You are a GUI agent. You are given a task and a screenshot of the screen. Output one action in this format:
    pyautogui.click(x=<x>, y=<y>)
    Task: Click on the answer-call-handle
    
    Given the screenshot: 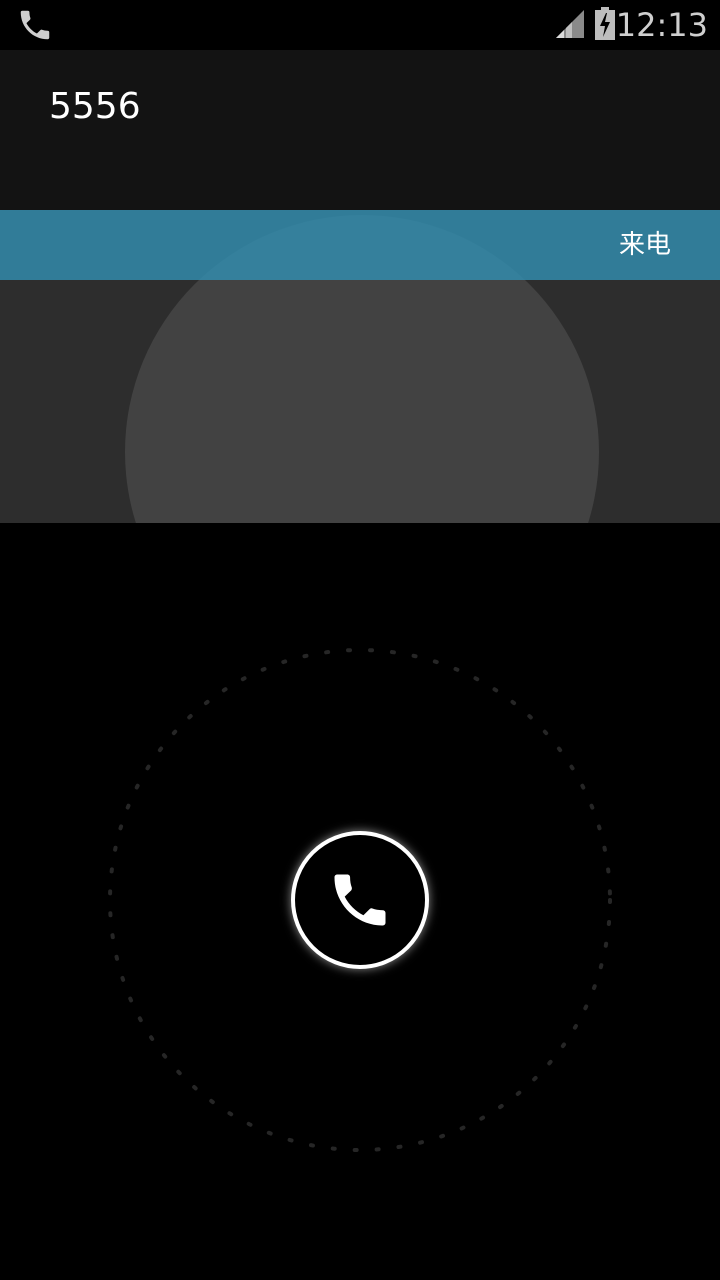 What is the action you would take?
    pyautogui.click(x=360, y=900)
    